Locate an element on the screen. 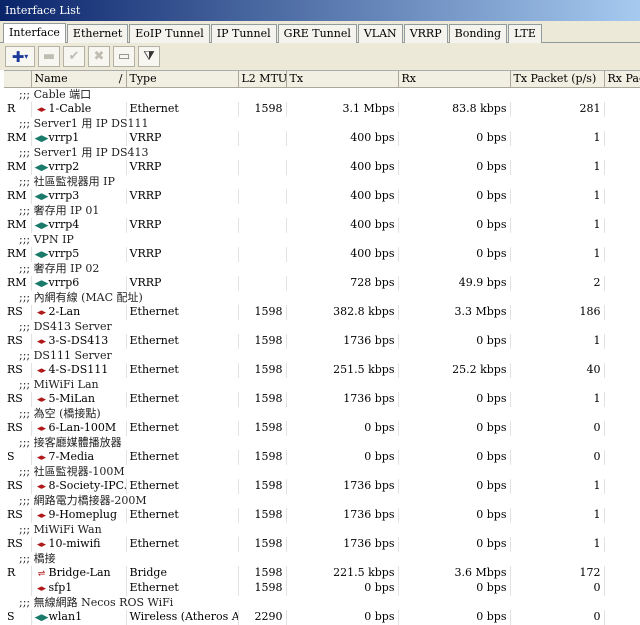 This screenshot has height=625, width=640. comment-row: ;;; 奢存用 IP 02 is located at coordinates (322, 269).